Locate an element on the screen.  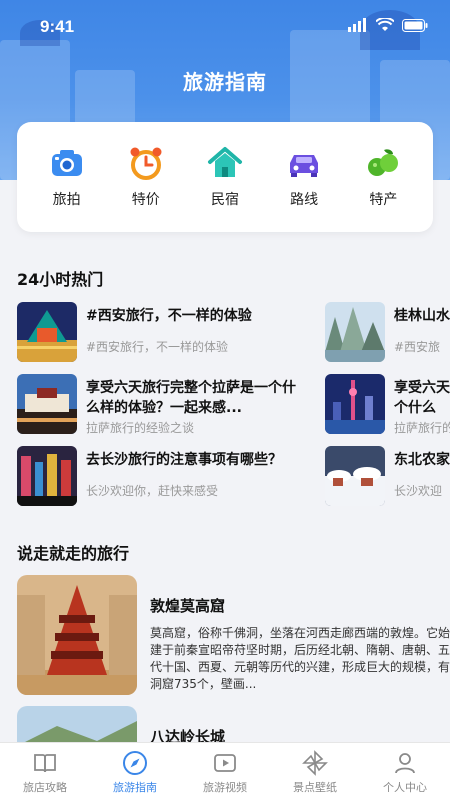
signal-icon is located at coordinates (357, 25).